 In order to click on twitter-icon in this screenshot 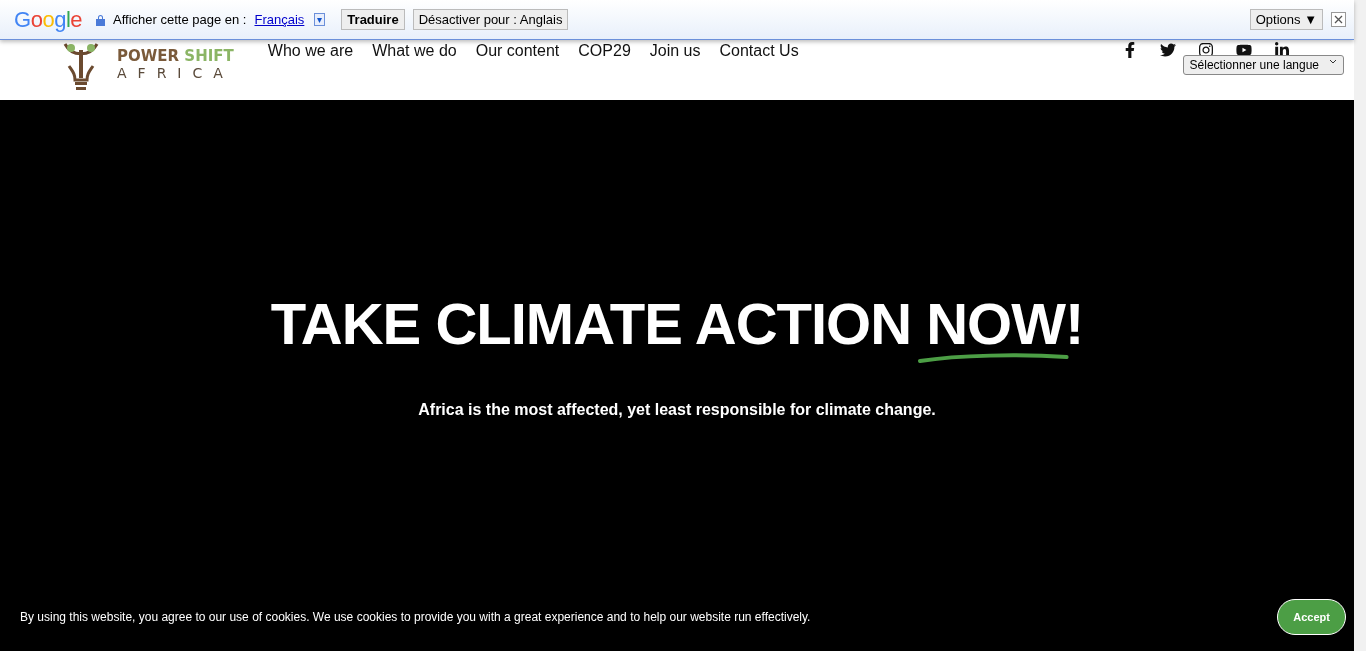, I will do `click(1168, 50)`.